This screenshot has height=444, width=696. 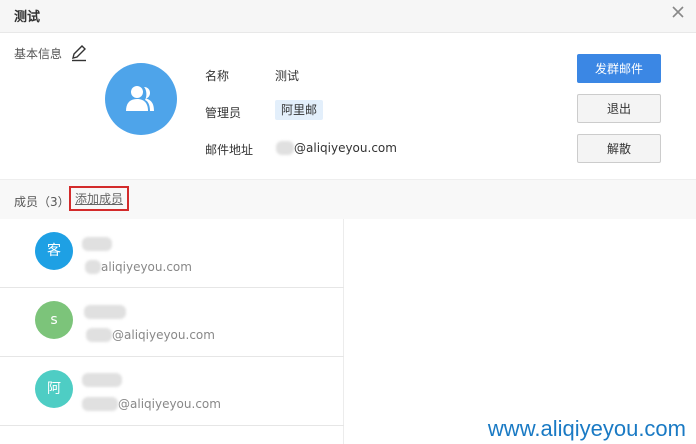 I want to click on group-icon, so click(x=140, y=98).